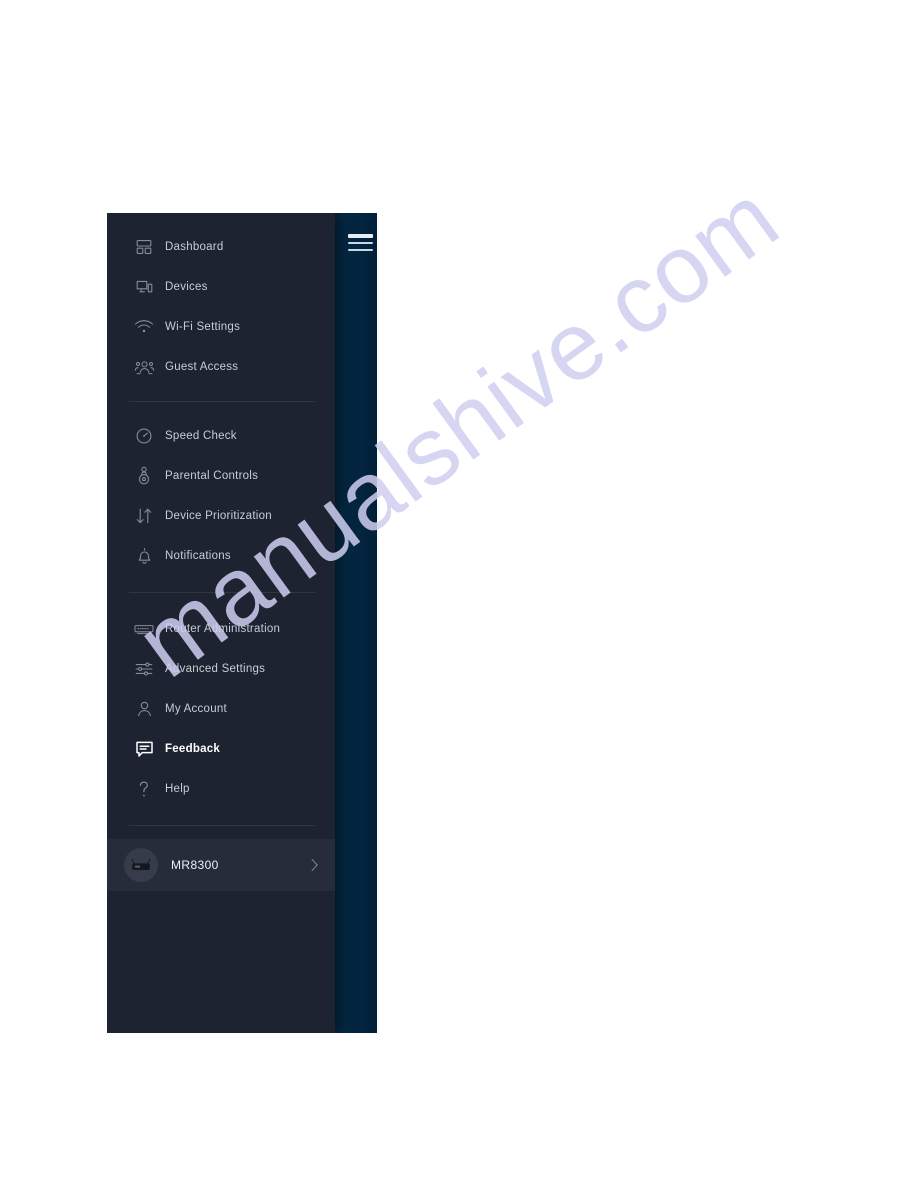 This screenshot has height=1188, width=918. Describe the element at coordinates (221, 287) in the screenshot. I see `sidebar-item-devices: Devices` at that location.